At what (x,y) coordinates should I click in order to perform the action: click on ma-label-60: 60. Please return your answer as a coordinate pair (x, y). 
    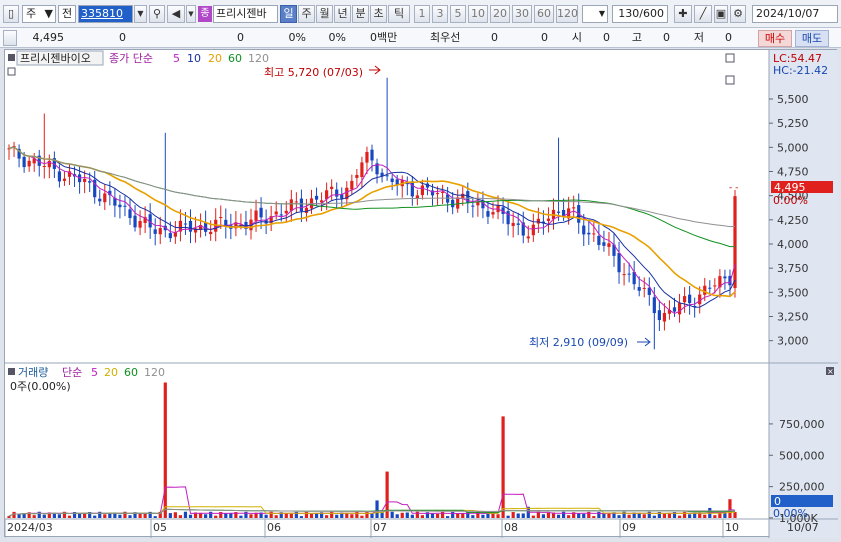
    Looking at the image, I should click on (235, 58).